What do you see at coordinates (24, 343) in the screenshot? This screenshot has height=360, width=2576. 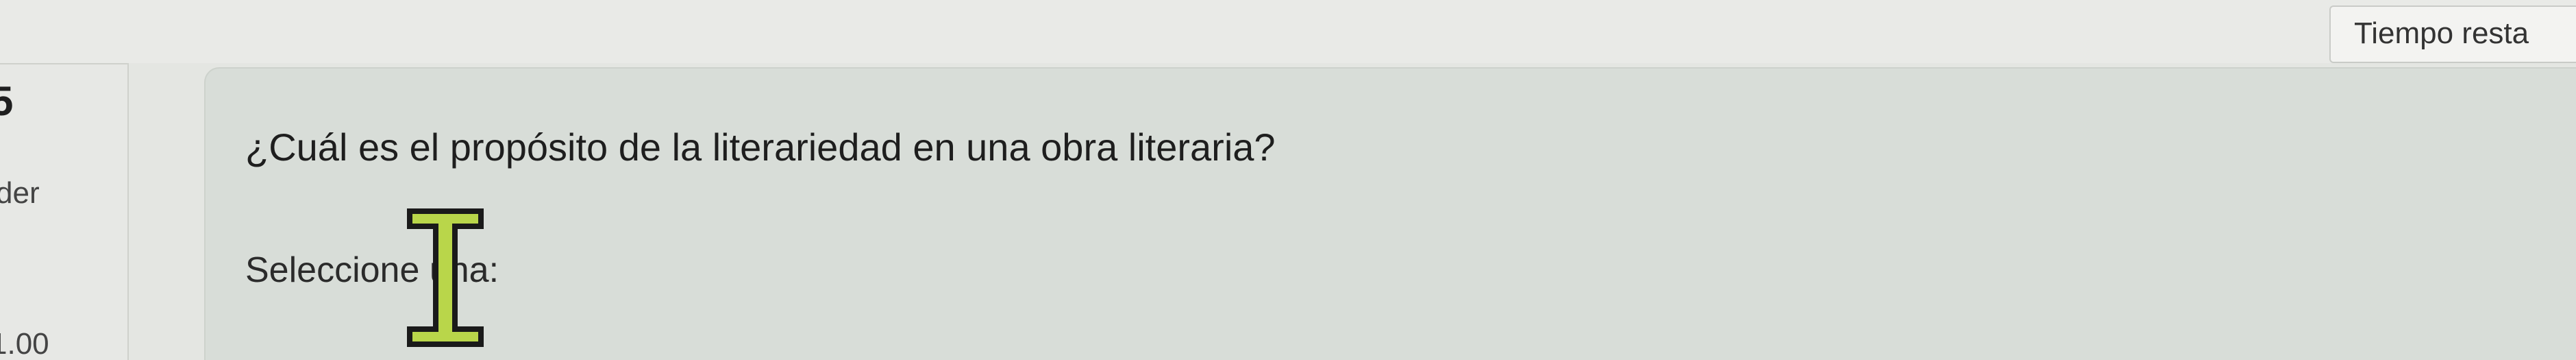 I see `question-score: 1.00` at bounding box center [24, 343].